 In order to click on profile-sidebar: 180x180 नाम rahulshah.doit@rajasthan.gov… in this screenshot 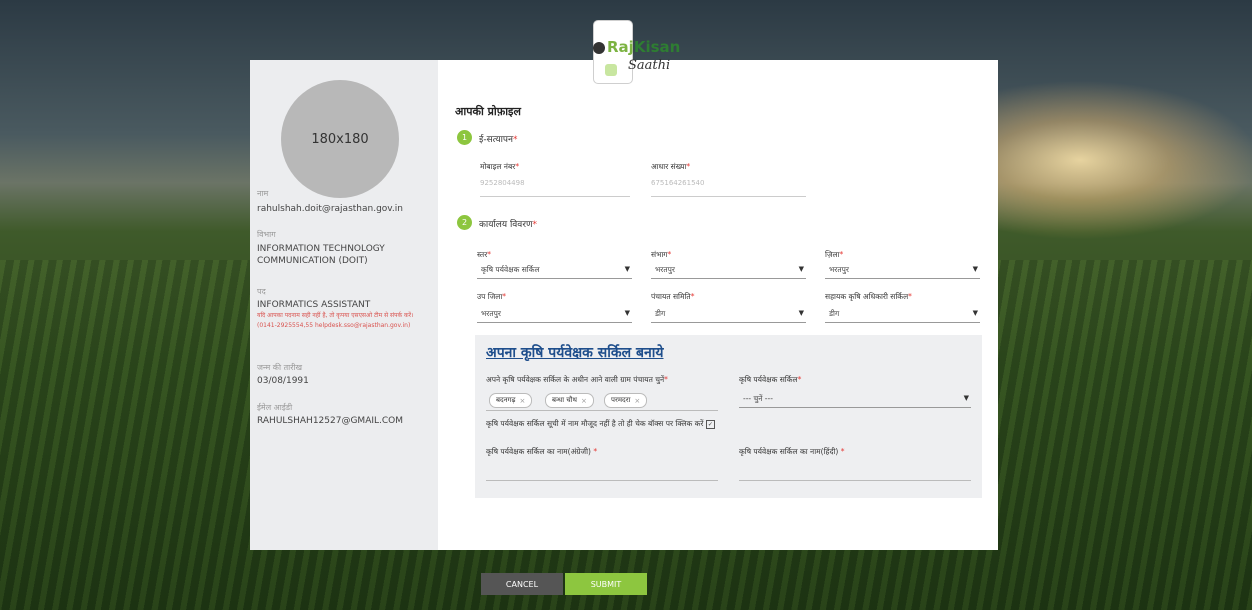, I will do `click(344, 305)`.